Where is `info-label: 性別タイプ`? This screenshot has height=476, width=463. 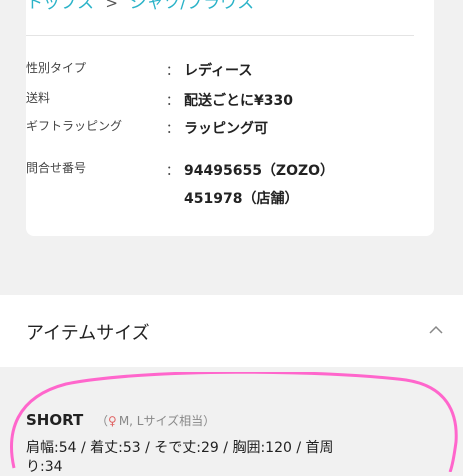 info-label: 性別タイプ is located at coordinates (56, 68).